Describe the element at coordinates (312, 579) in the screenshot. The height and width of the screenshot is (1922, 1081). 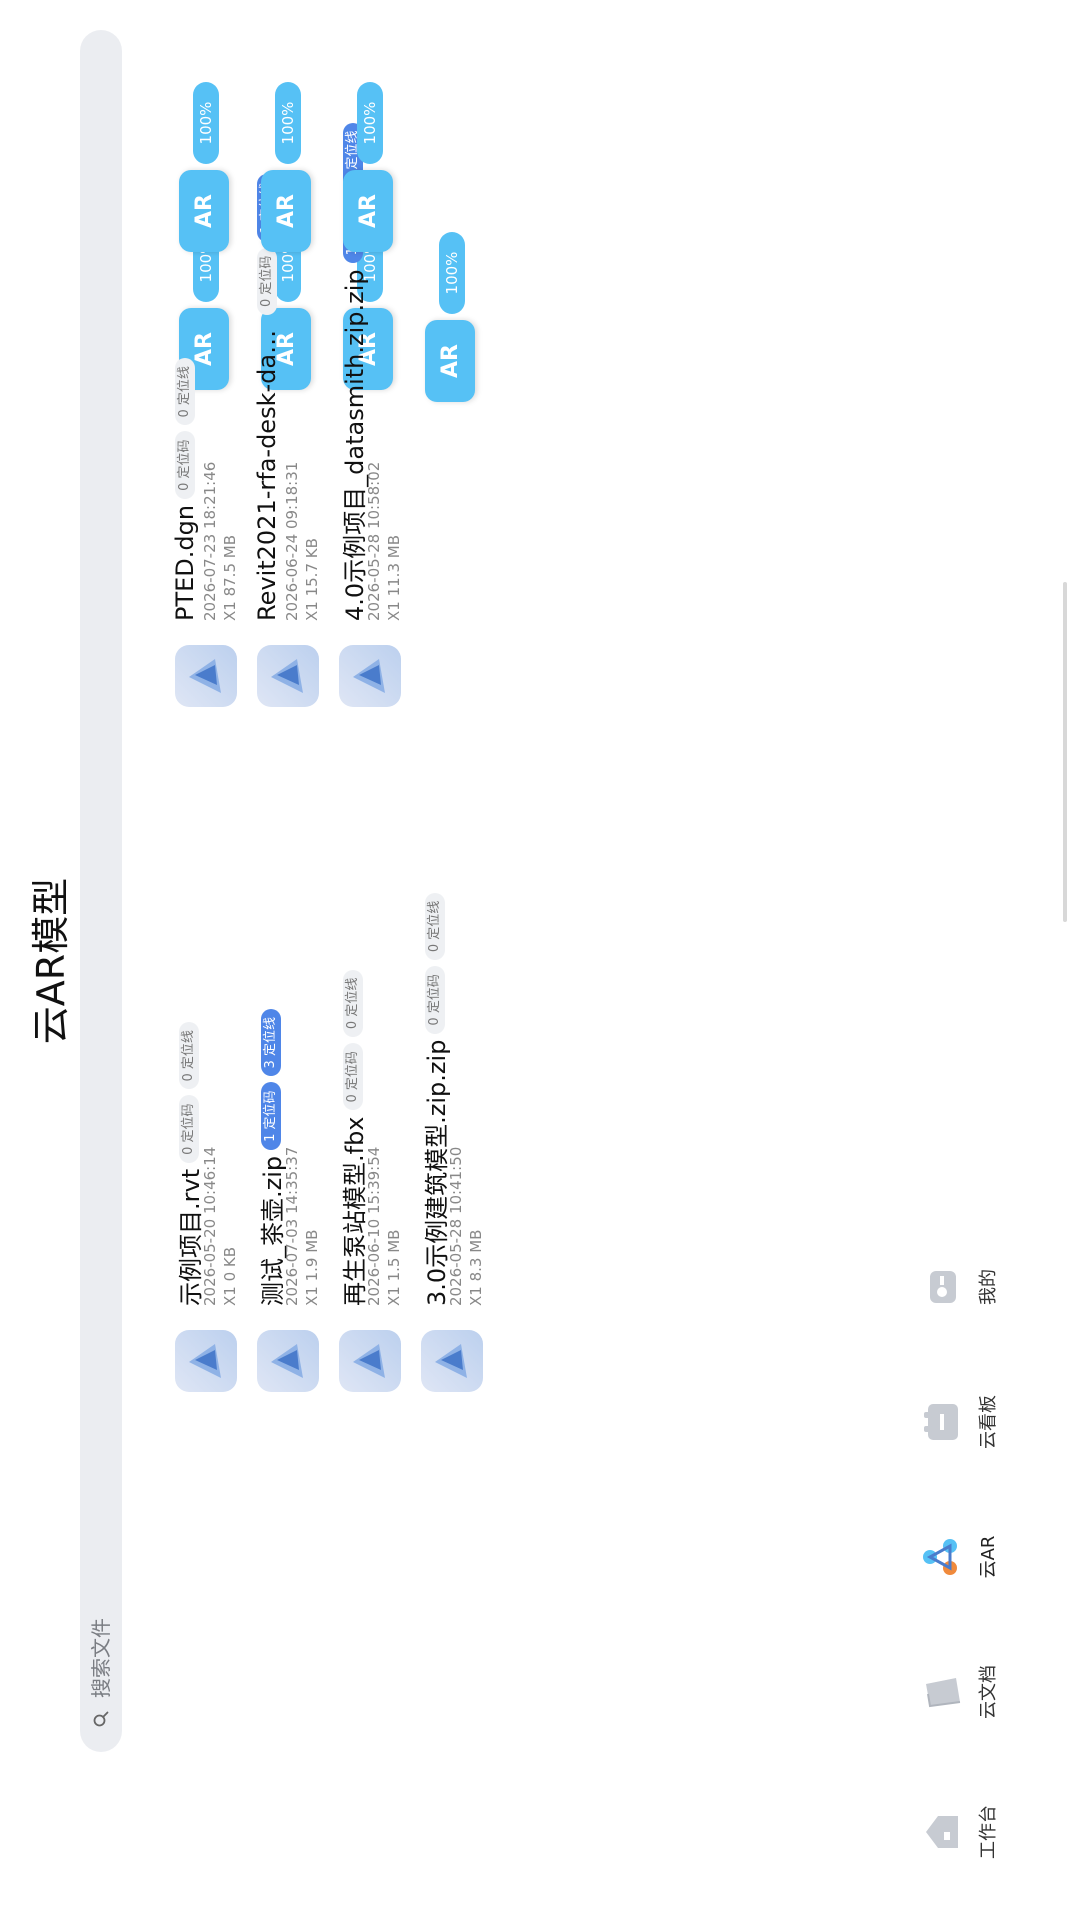
I see `file-size: X1 15.7 KB` at that location.